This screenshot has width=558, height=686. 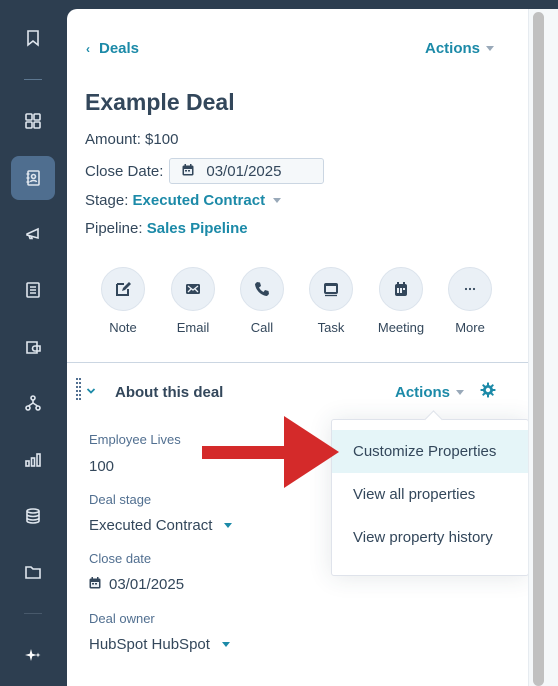 I want to click on close-date-field-label: Close date, so click(x=120, y=558).